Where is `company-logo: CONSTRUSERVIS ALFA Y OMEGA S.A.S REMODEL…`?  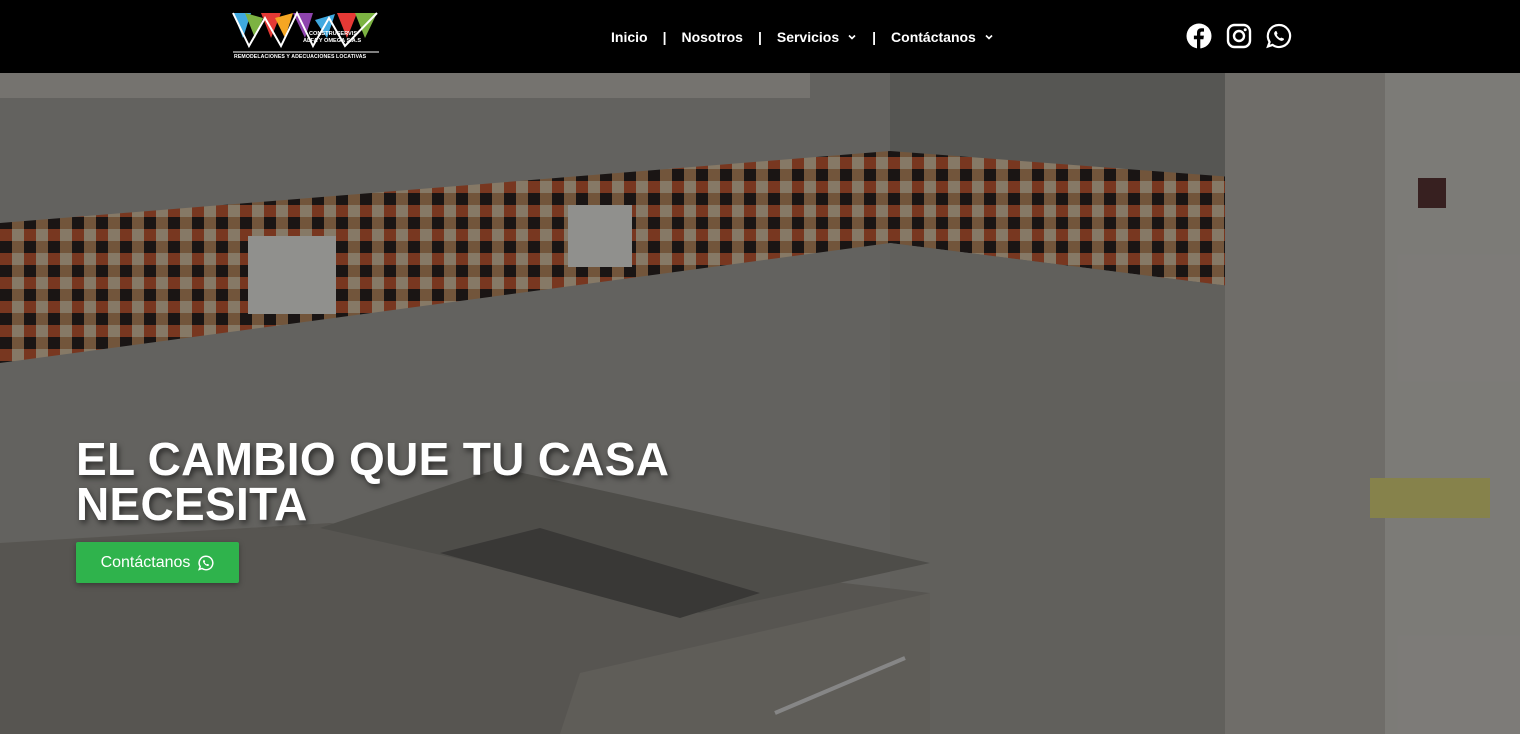 company-logo: CONSTRUSERVIS ALFA Y OMEGA S.A.S REMODEL… is located at coordinates (306, 37).